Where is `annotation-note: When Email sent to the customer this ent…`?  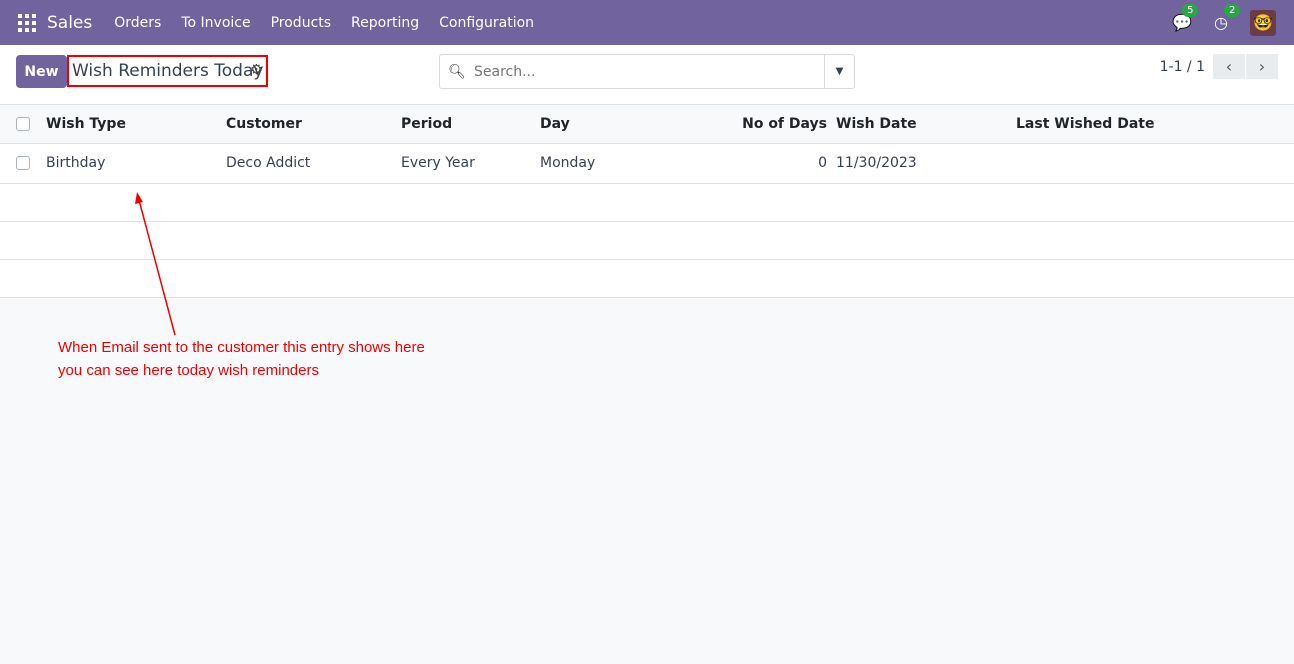 annotation-note: When Email sent to the customer this ent… is located at coordinates (241, 359).